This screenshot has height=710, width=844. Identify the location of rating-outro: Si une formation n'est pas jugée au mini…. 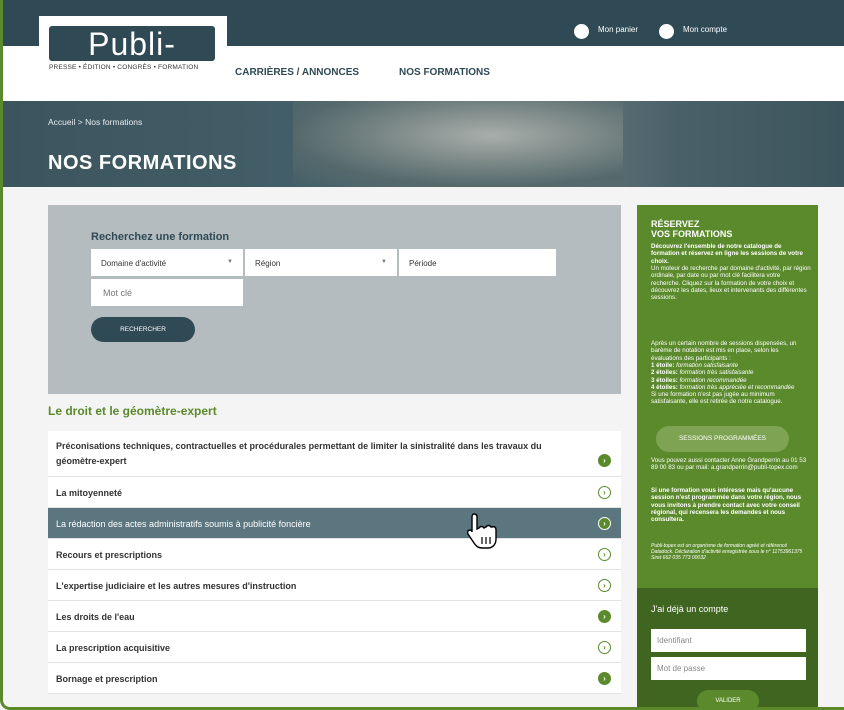
(717, 398).